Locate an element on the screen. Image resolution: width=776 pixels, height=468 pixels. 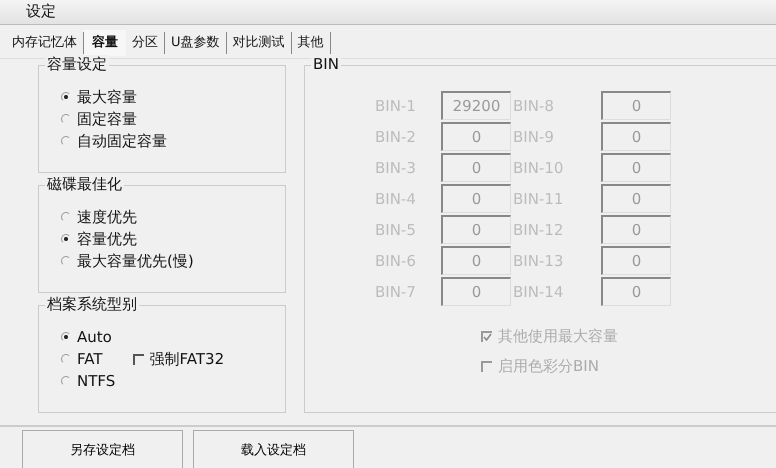
checkbox is located at coordinates (138, 359).